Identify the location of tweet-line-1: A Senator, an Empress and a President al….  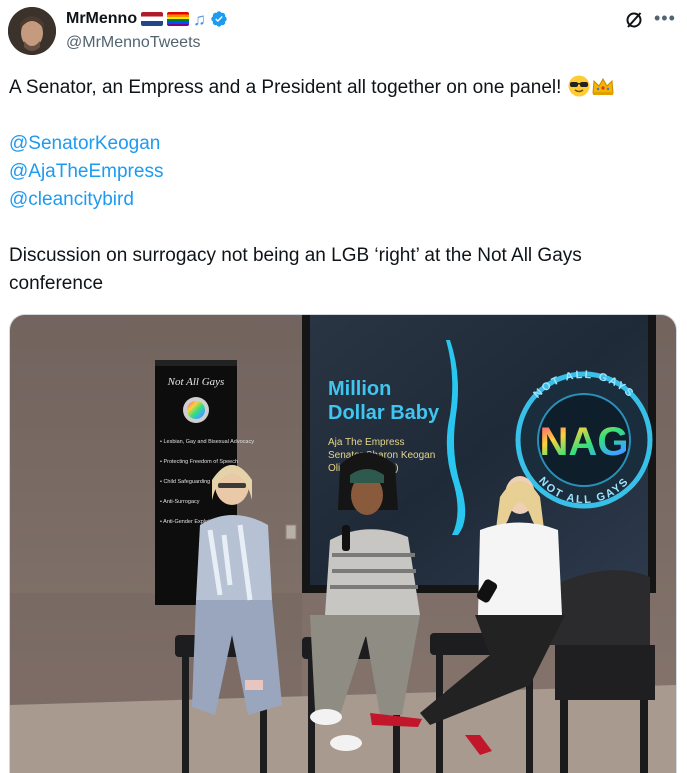
(339, 88).